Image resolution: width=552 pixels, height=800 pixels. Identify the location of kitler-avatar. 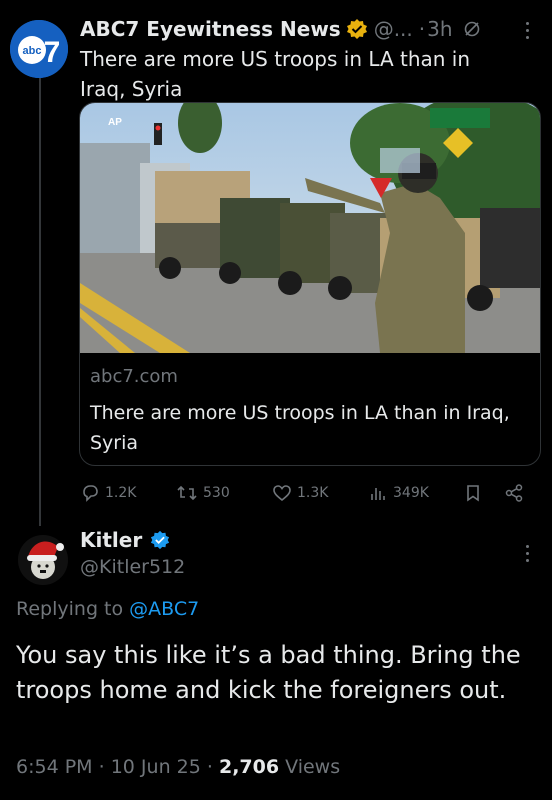
(43, 560).